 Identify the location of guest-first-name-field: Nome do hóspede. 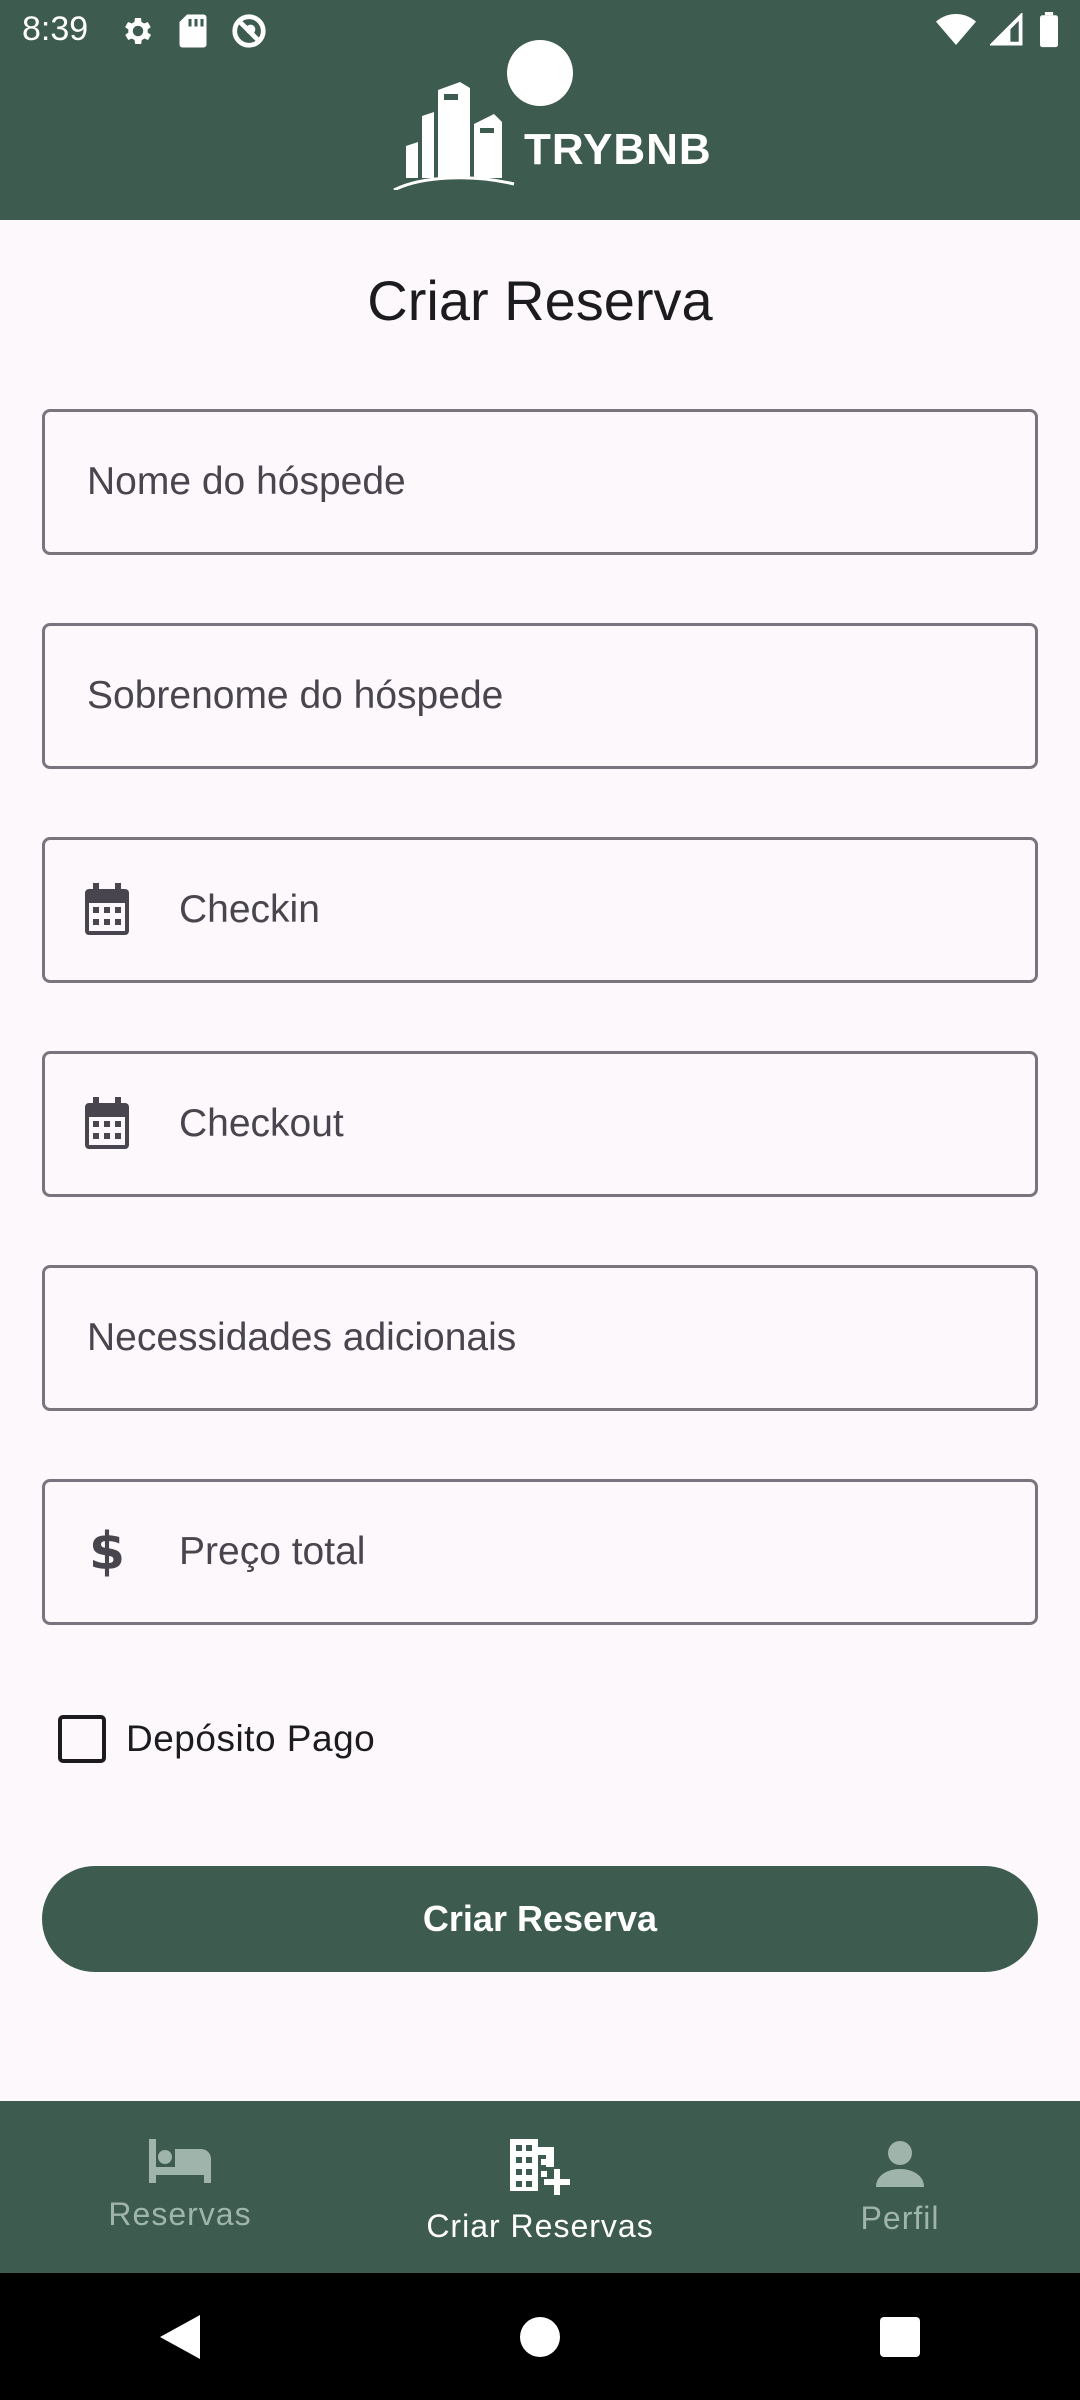
(540, 482).